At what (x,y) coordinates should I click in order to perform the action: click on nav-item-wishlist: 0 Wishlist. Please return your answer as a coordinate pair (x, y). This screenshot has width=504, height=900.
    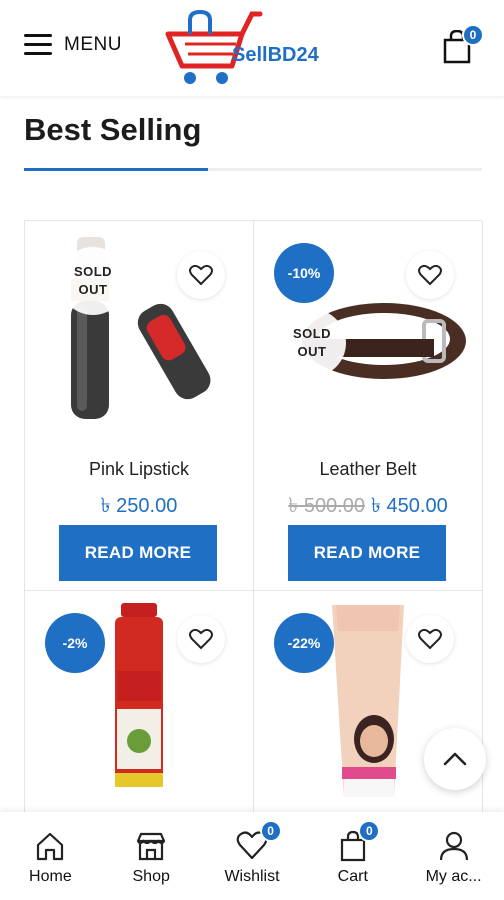
    Looking at the image, I should click on (252, 856).